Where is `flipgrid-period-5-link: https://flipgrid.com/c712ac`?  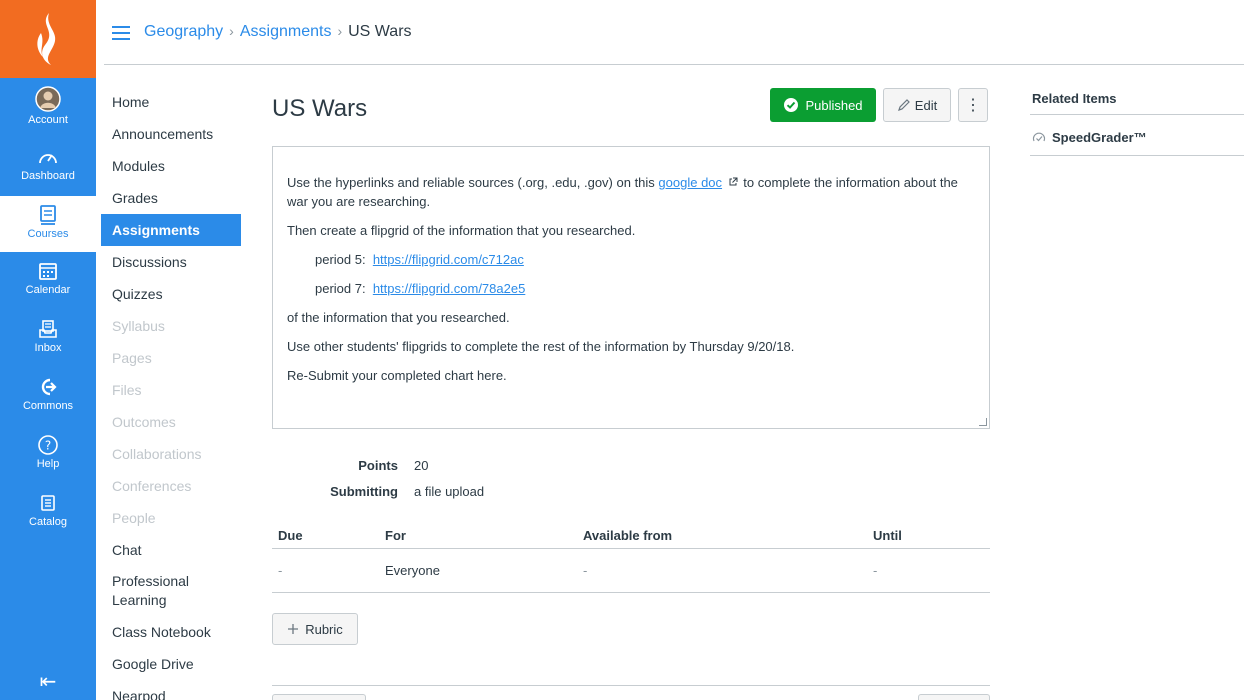
flipgrid-period-5-link: https://flipgrid.com/c712ac is located at coordinates (448, 259).